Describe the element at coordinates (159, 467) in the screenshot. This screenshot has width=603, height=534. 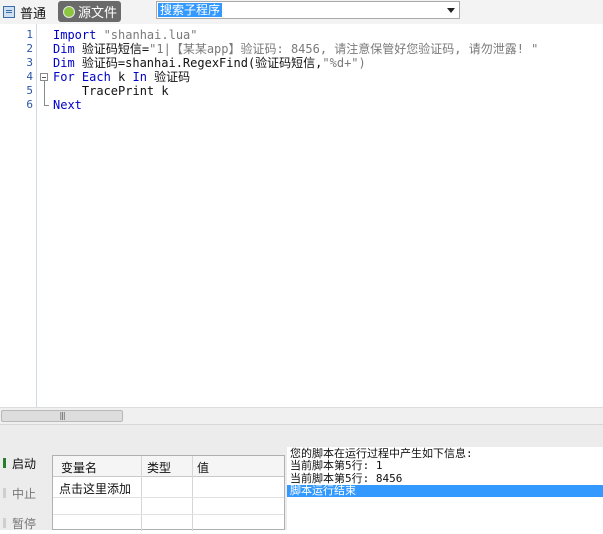
I see `column-header-type: 类型` at that location.